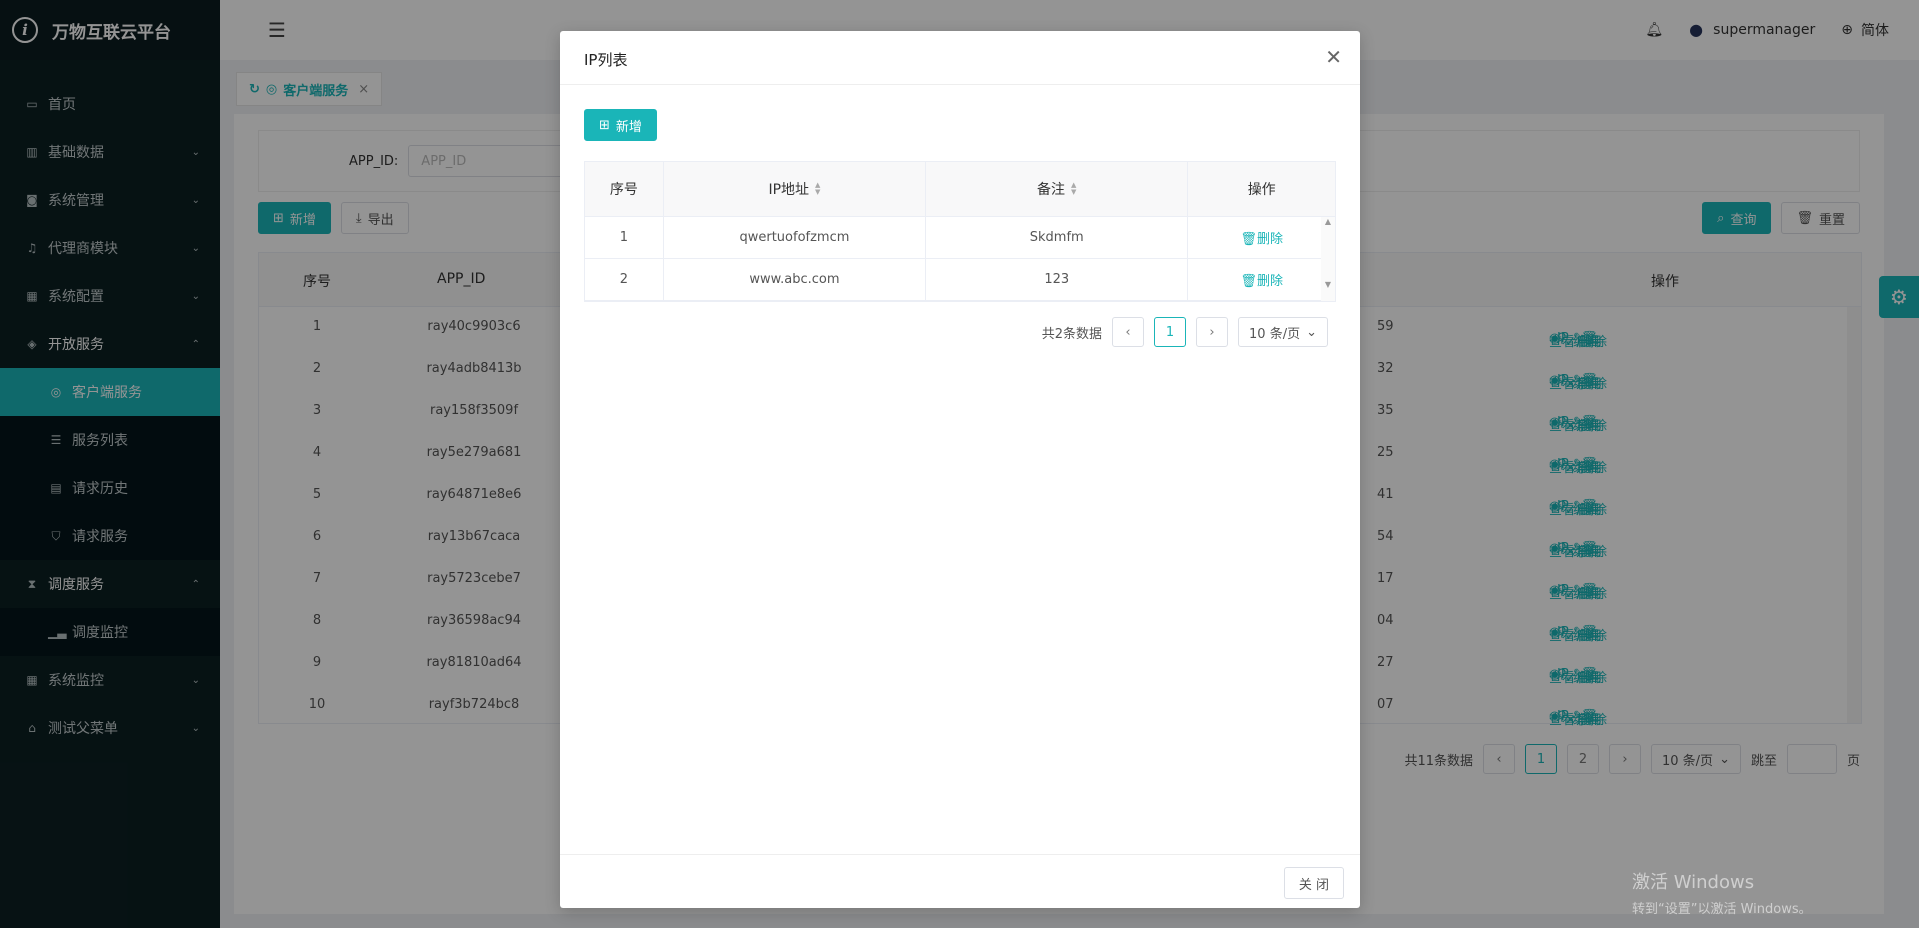  Describe the element at coordinates (624, 237) in the screenshot. I see `row-index: 1` at that location.